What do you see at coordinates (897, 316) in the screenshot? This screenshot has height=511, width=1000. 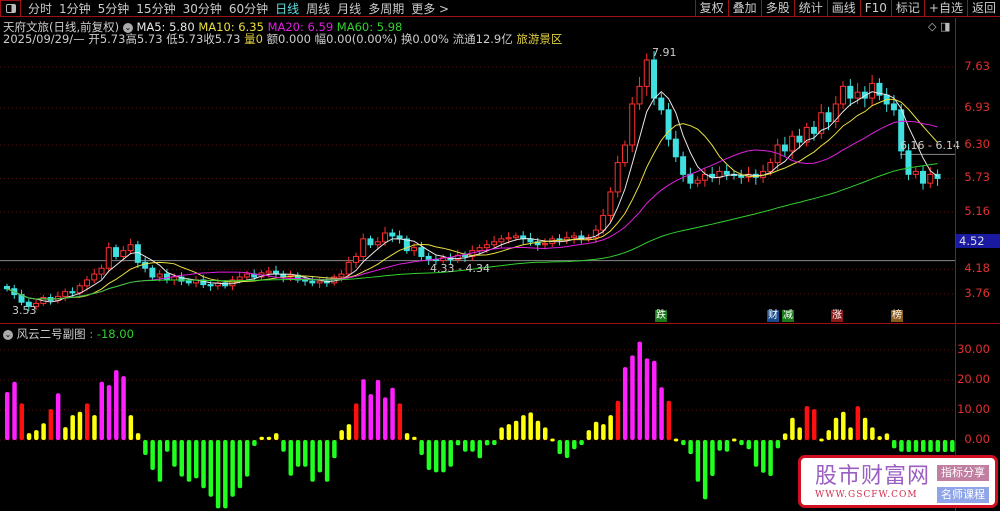 I see `event-marker: 榜` at bounding box center [897, 316].